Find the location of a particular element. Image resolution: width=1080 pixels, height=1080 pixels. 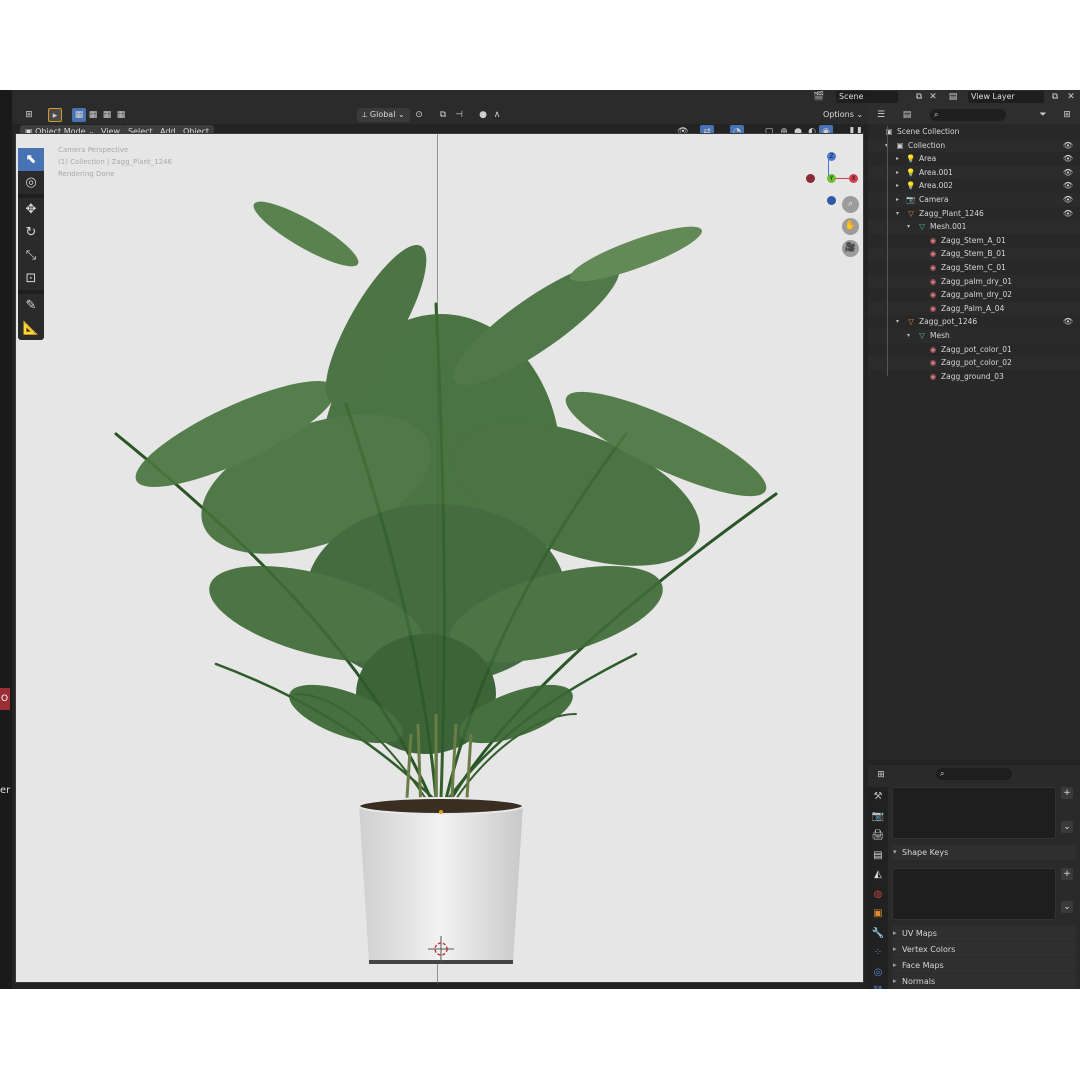

view-layer-icon: ▤ is located at coordinates (953, 97).